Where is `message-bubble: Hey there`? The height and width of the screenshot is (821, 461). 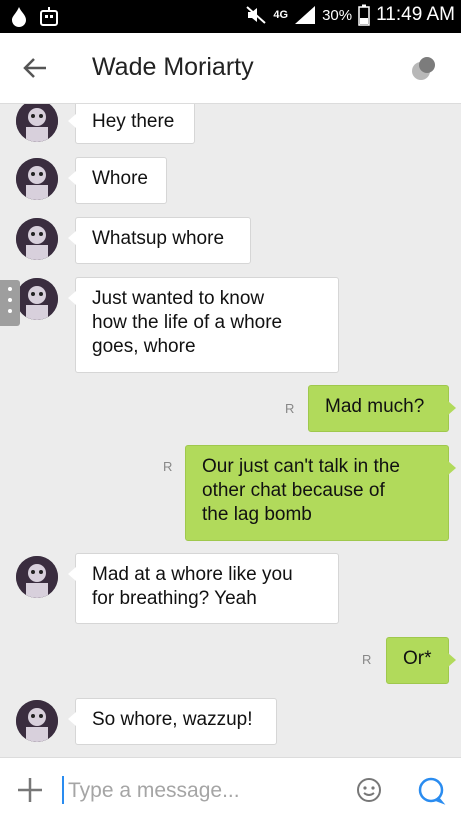
message-bubble: Hey there is located at coordinates (131, 124).